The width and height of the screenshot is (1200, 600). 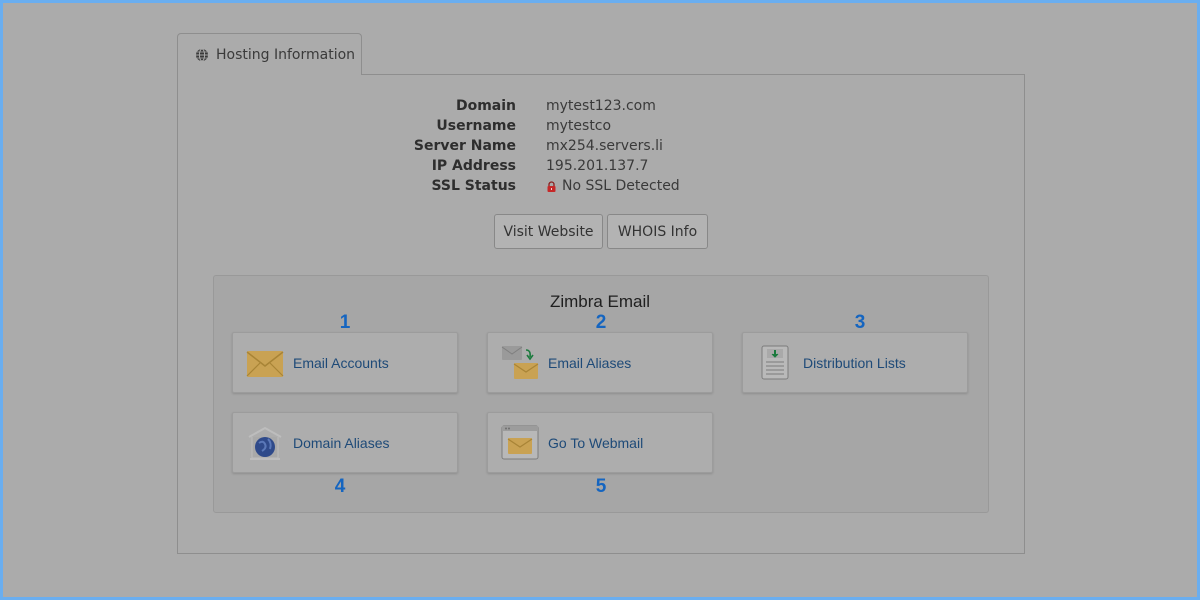 I want to click on tile-number-4: 4, so click(x=340, y=486).